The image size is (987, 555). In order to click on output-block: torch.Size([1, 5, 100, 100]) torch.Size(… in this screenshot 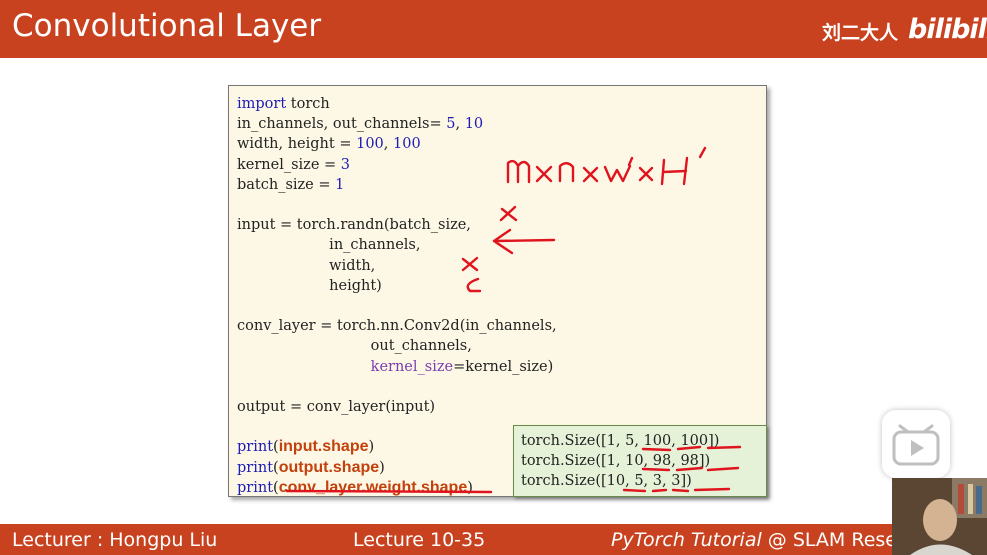, I will do `click(620, 461)`.